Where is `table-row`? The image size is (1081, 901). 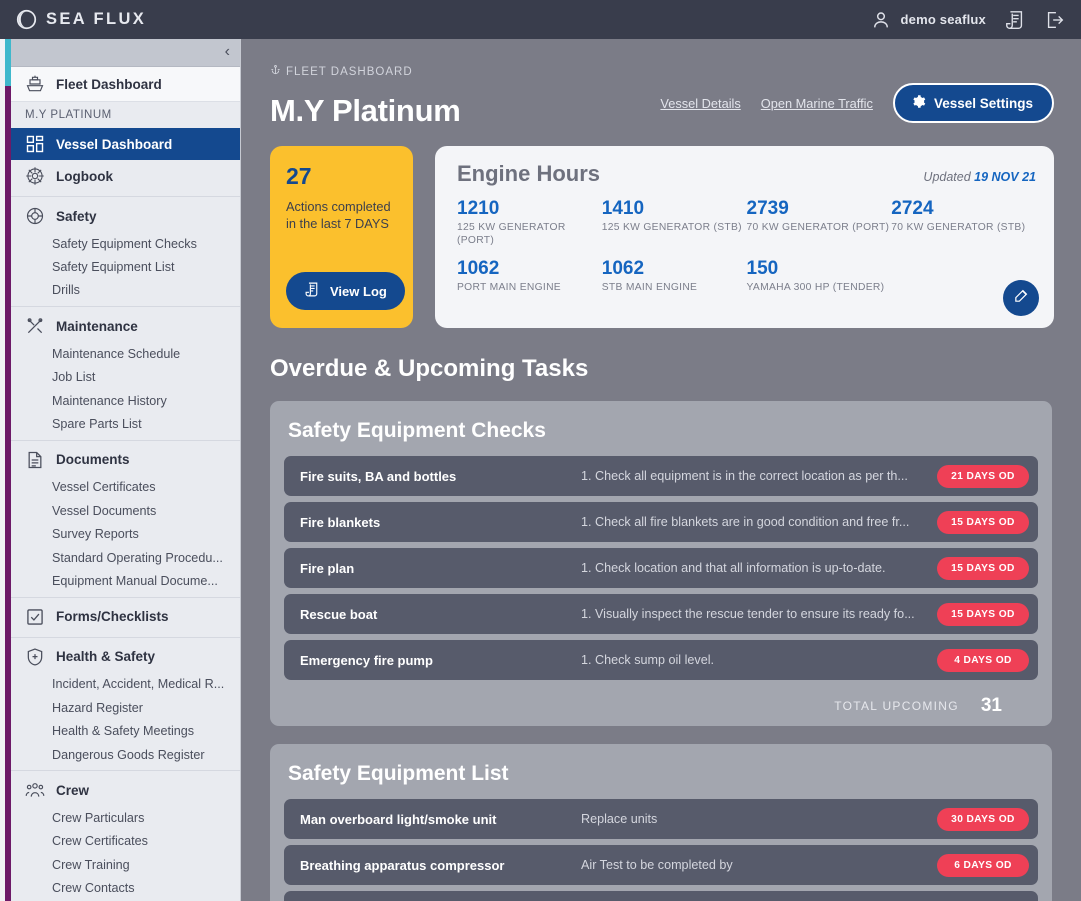
table-row is located at coordinates (661, 896).